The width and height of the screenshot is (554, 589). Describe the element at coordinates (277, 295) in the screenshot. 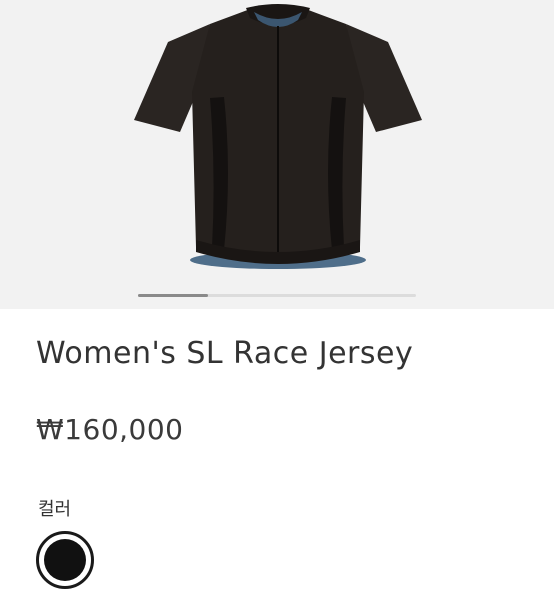

I see `carousel-progress-track` at that location.